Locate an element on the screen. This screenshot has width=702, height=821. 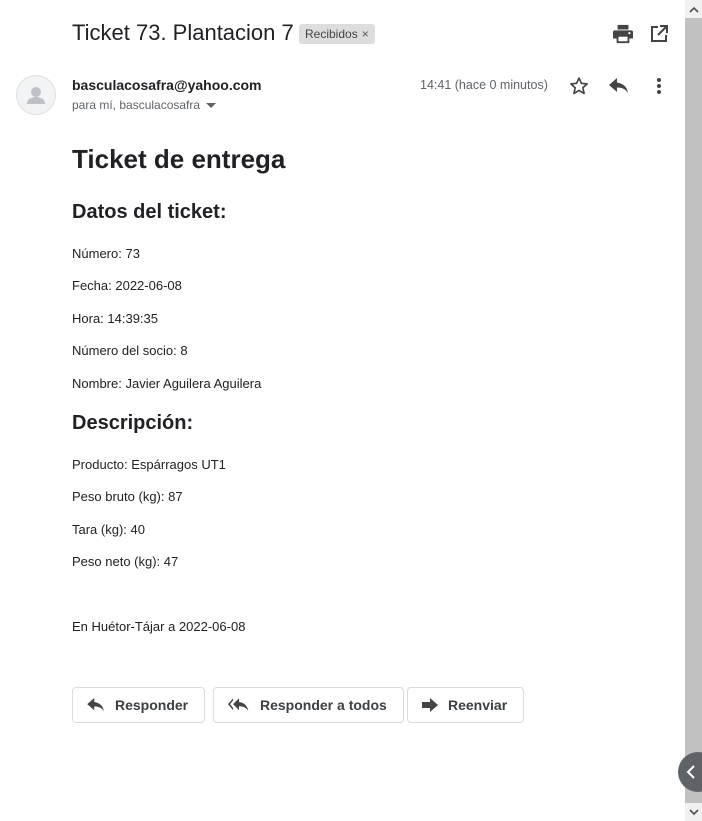
ticket-producto: Producto: Espárragos UT1 is located at coordinates (149, 464).